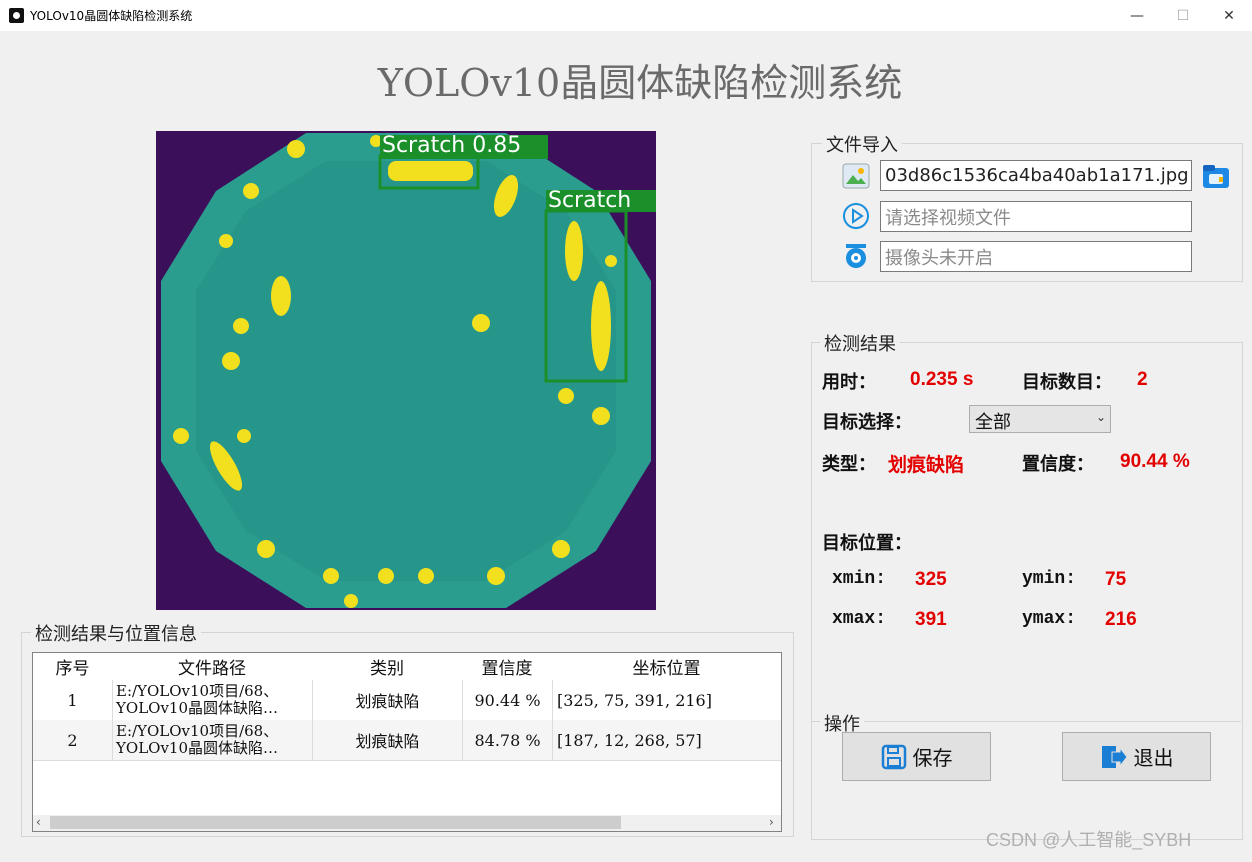 The height and width of the screenshot is (862, 1252). What do you see at coordinates (1036, 175) in the screenshot?
I see `image-file-field: 03d86c1536ca4ba40ab1a171.jpg` at bounding box center [1036, 175].